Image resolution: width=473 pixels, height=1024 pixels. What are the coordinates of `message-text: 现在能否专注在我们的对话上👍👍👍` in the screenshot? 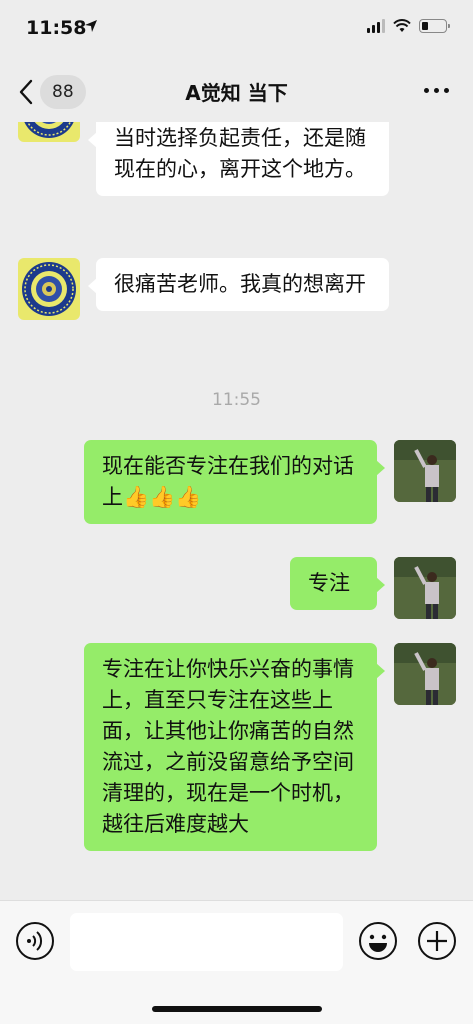 It's located at (228, 481).